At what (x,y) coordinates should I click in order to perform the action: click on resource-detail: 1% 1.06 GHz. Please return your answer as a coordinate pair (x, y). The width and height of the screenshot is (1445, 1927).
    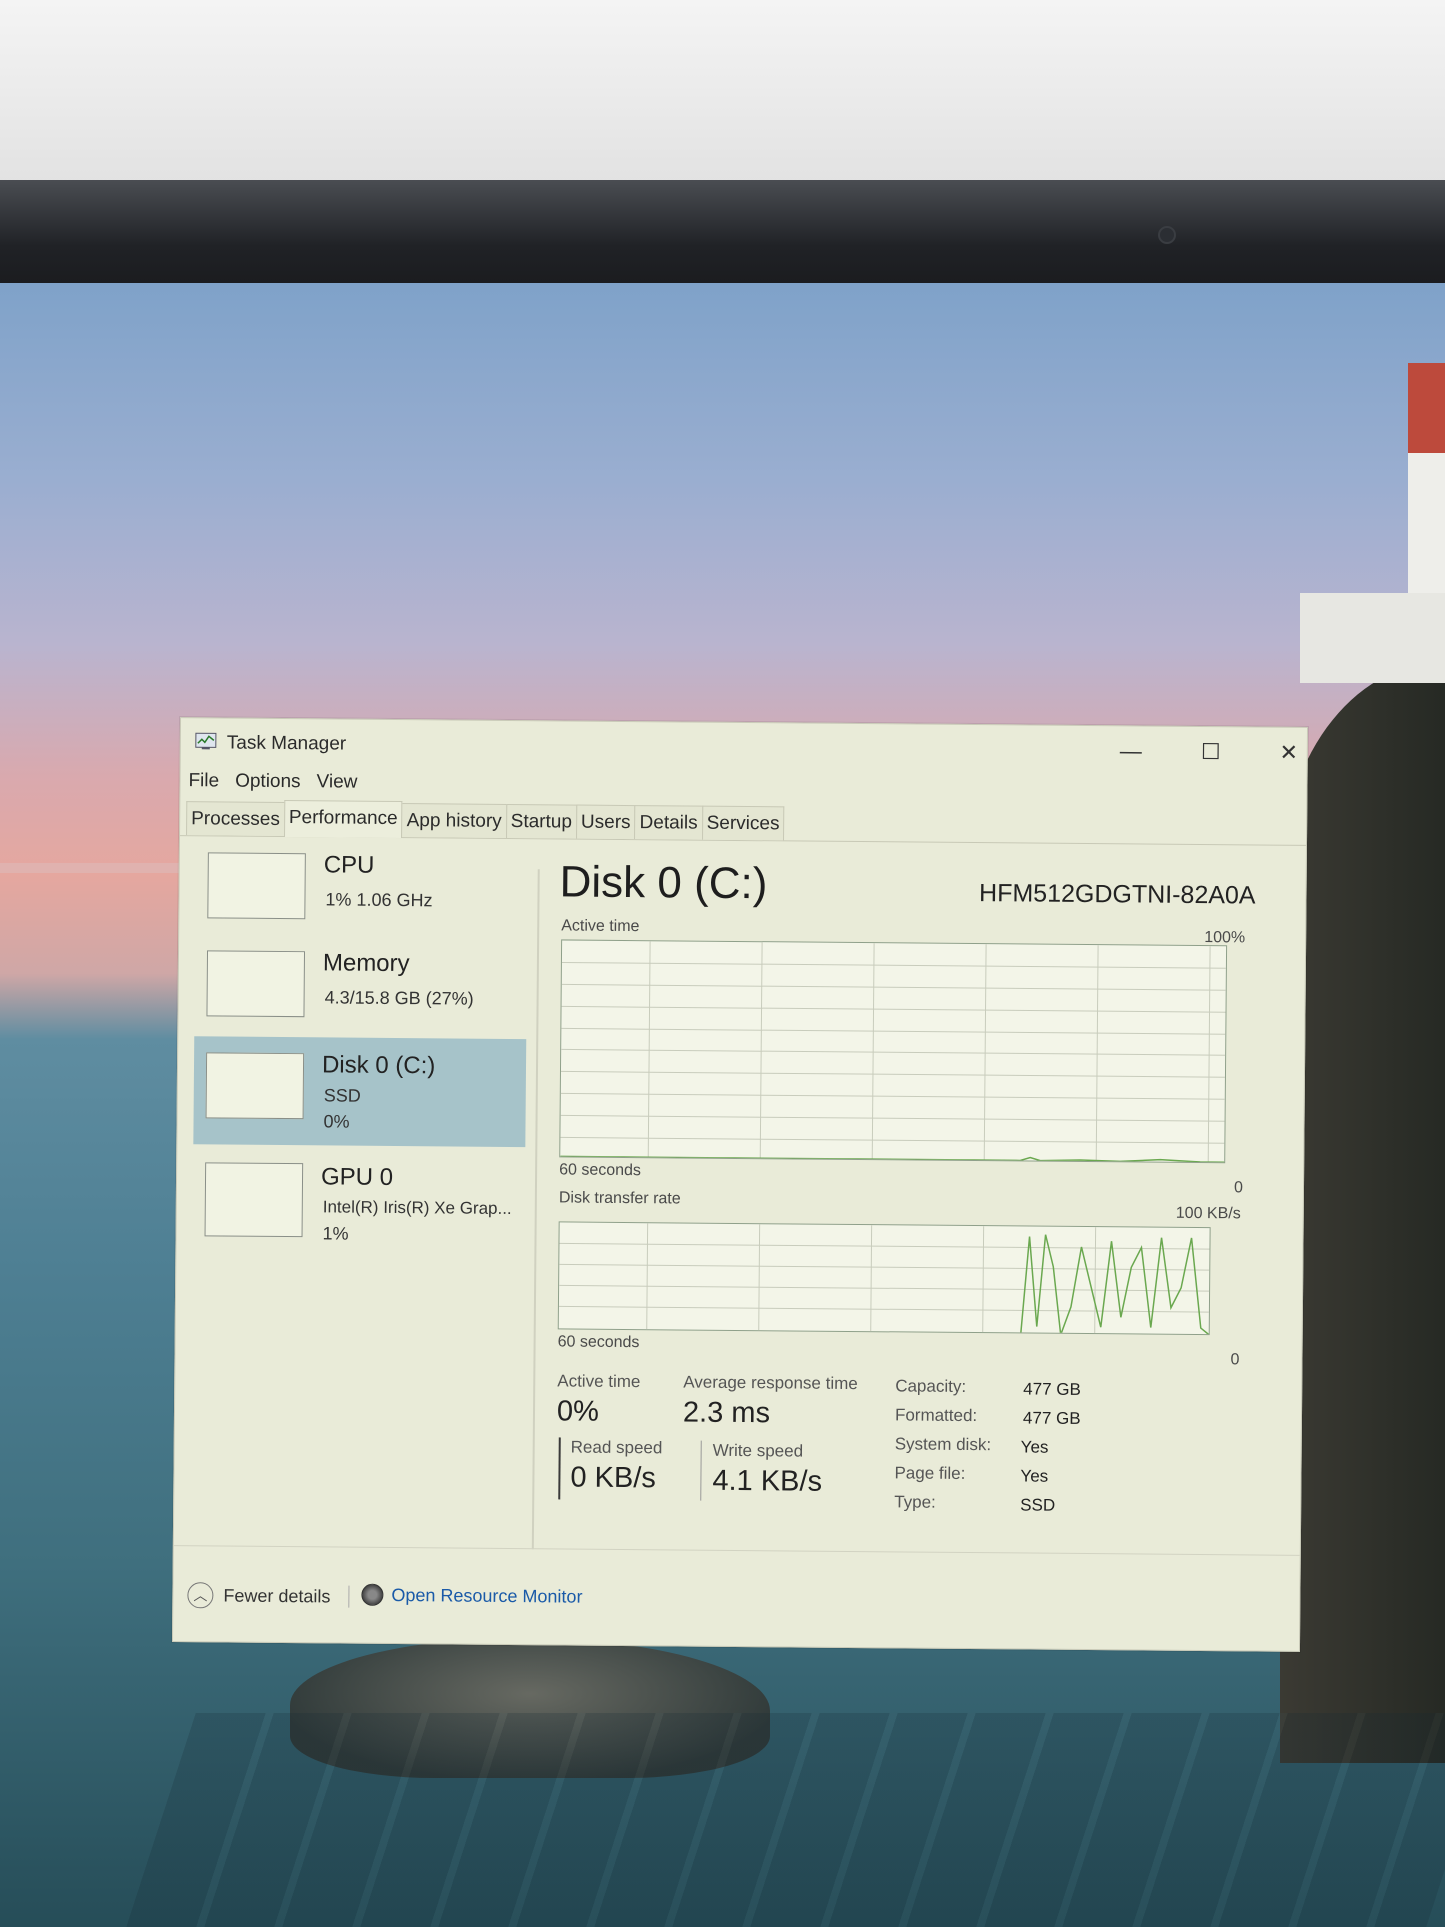
    Looking at the image, I should click on (379, 900).